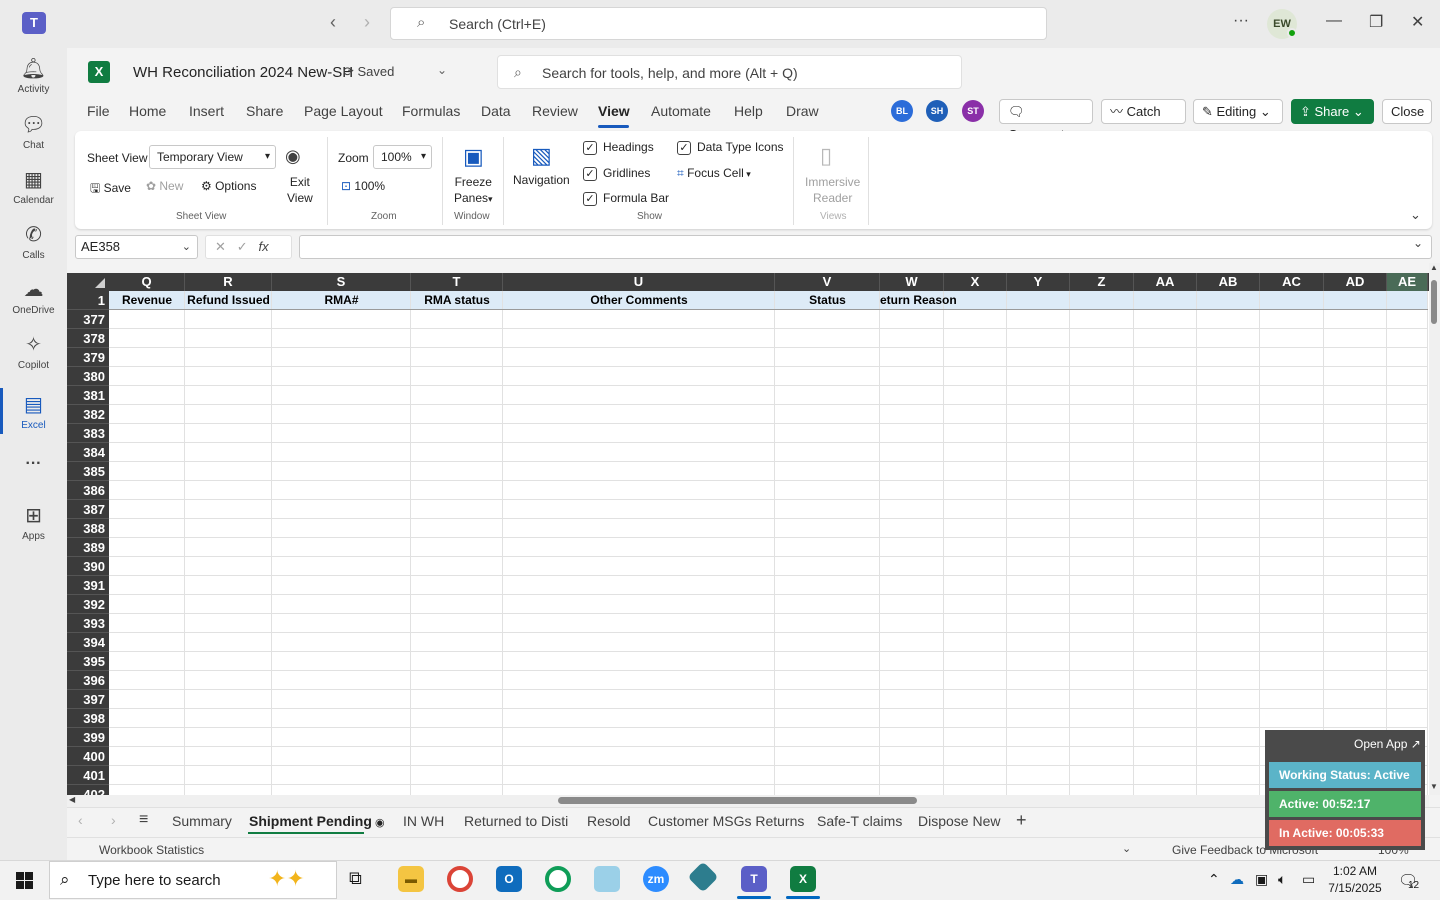  Describe the element at coordinates (460, 879) in the screenshot. I see `chrome-icon` at that location.